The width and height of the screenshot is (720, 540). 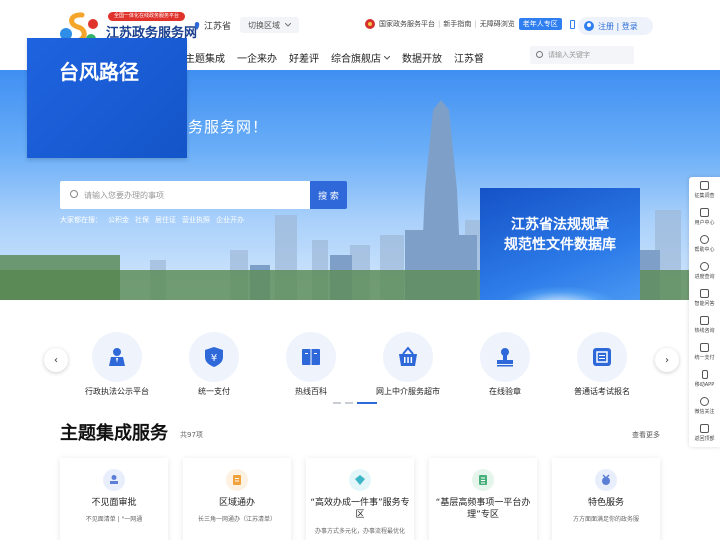 What do you see at coordinates (704, 185) in the screenshot?
I see `clipboard-icon` at bounding box center [704, 185].